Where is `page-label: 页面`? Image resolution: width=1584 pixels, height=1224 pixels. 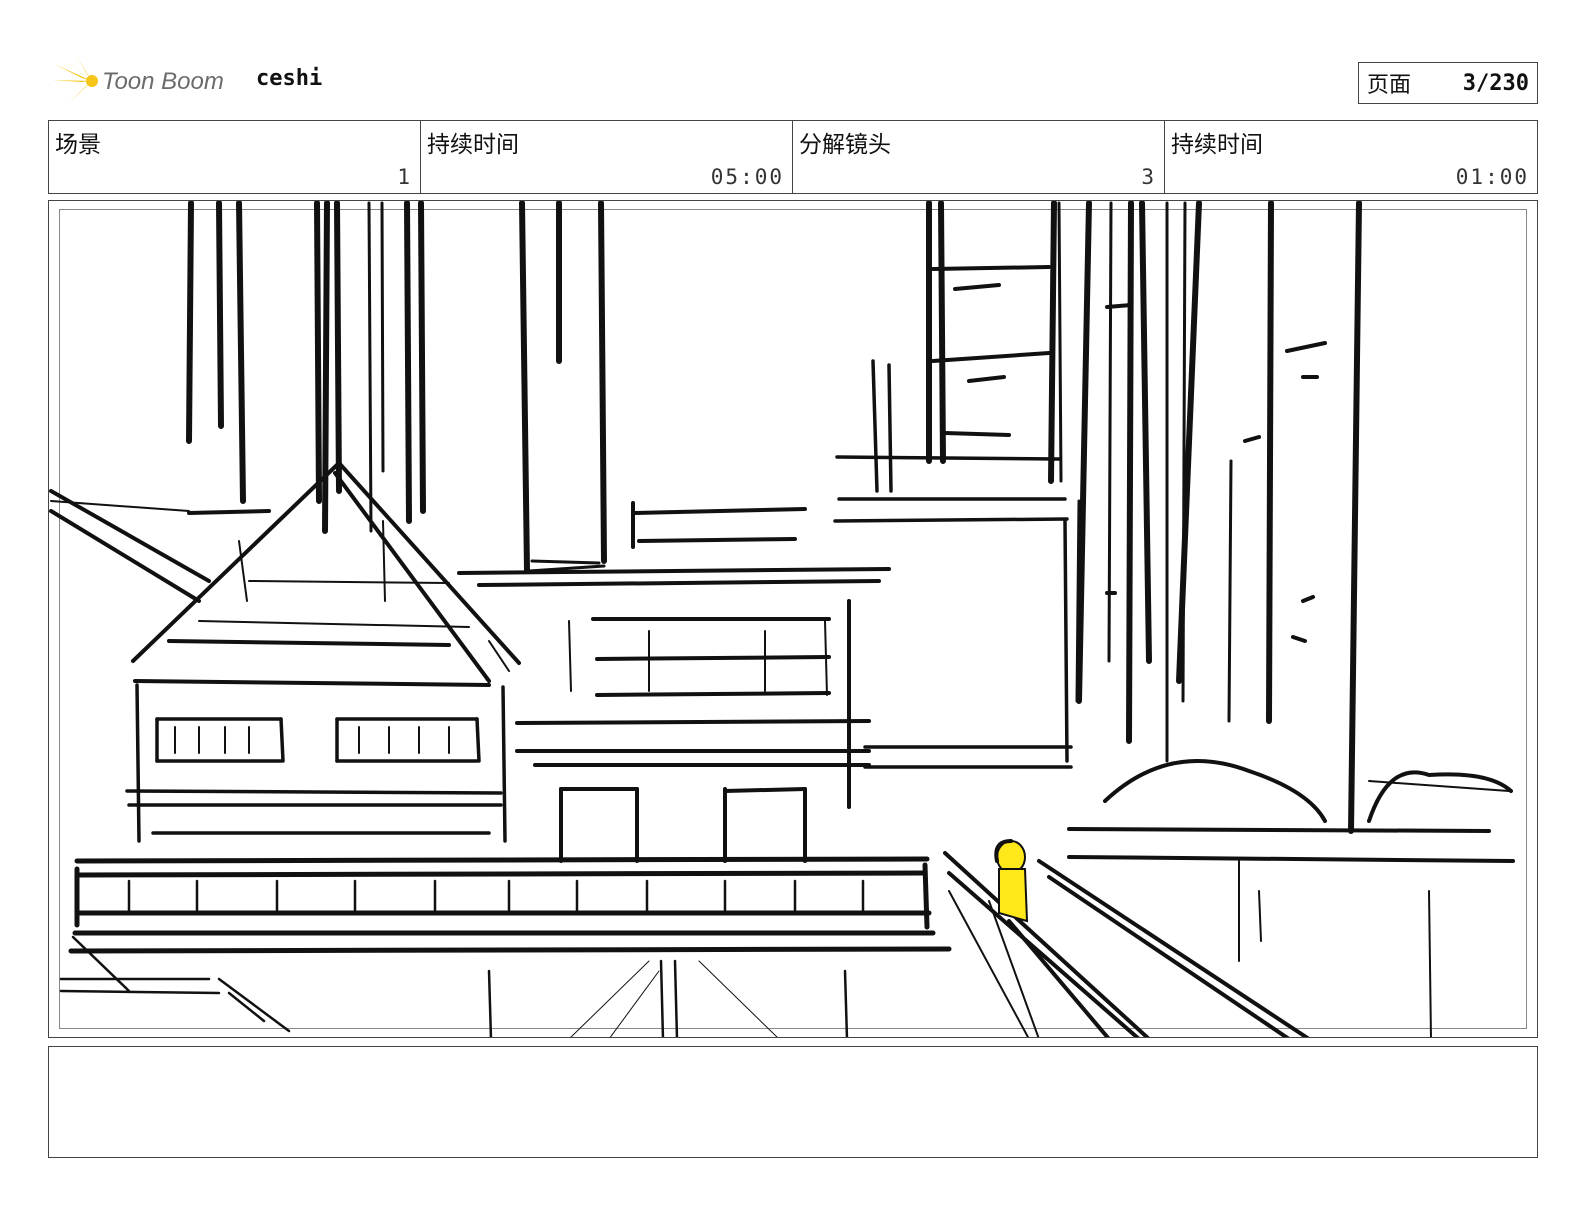 page-label: 页面 is located at coordinates (1389, 85).